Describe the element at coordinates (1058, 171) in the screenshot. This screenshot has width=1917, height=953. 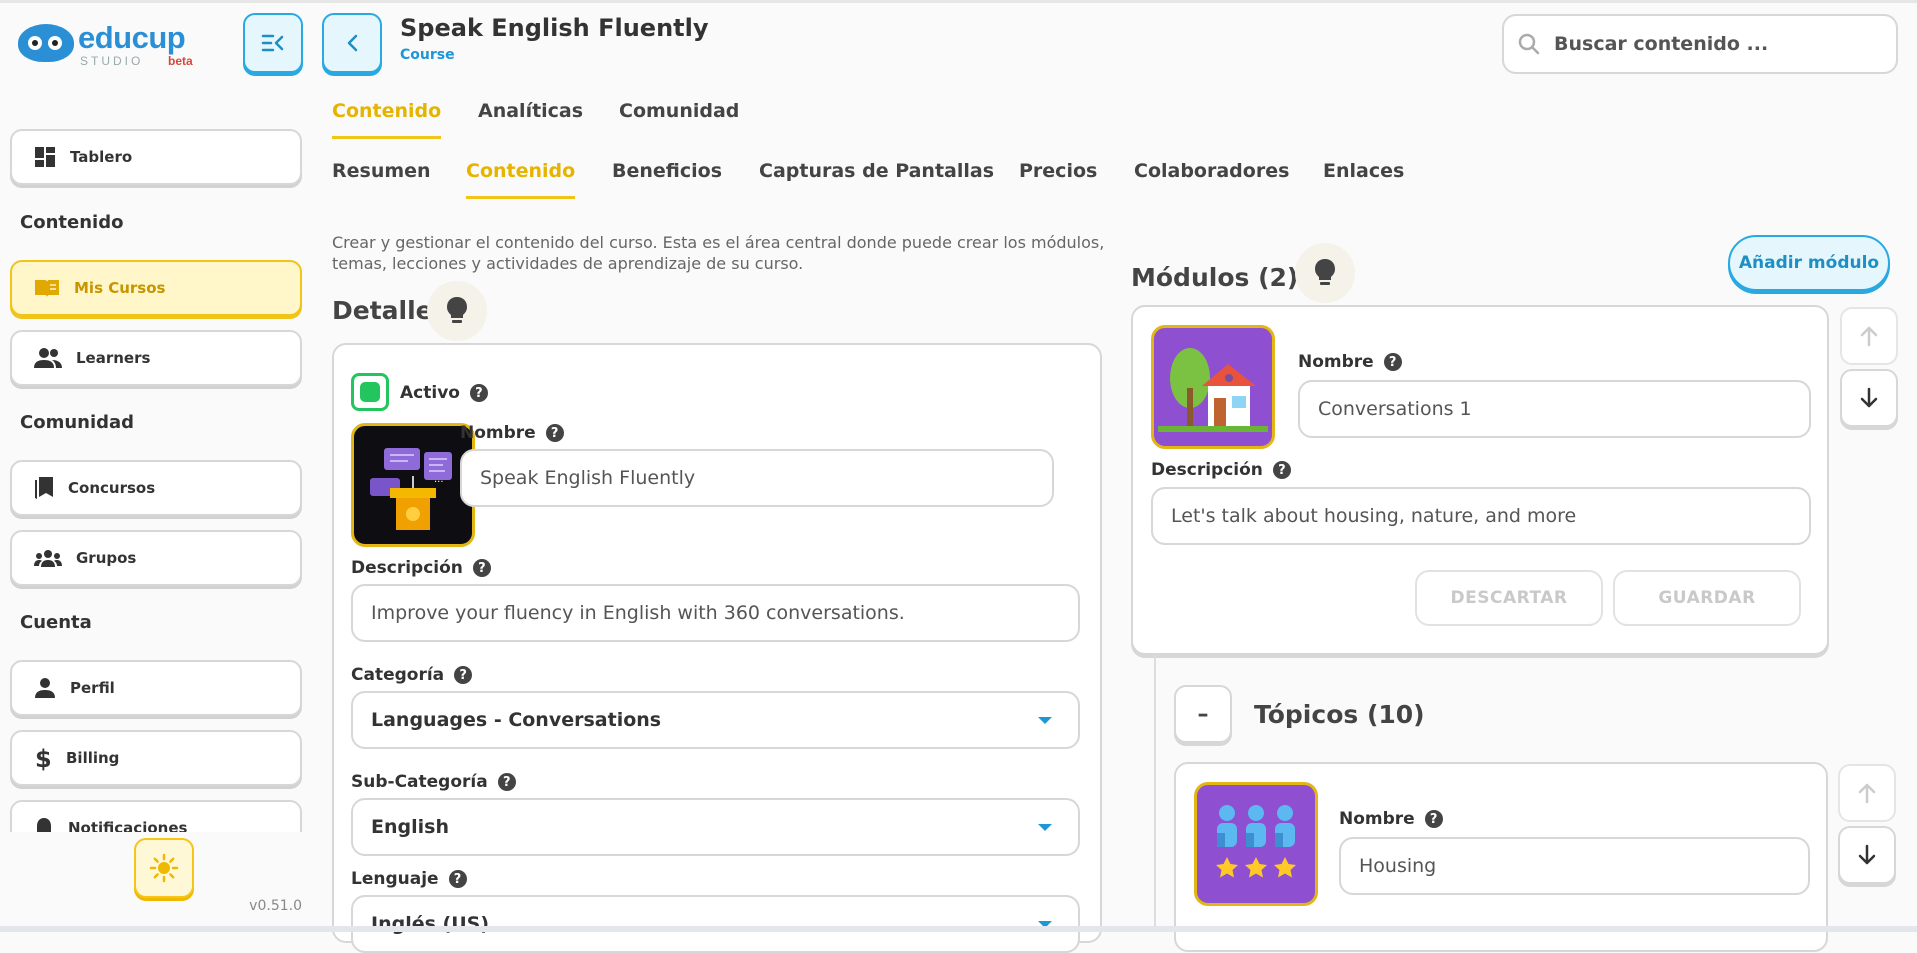
I see `subtab-precios: Precios` at that location.